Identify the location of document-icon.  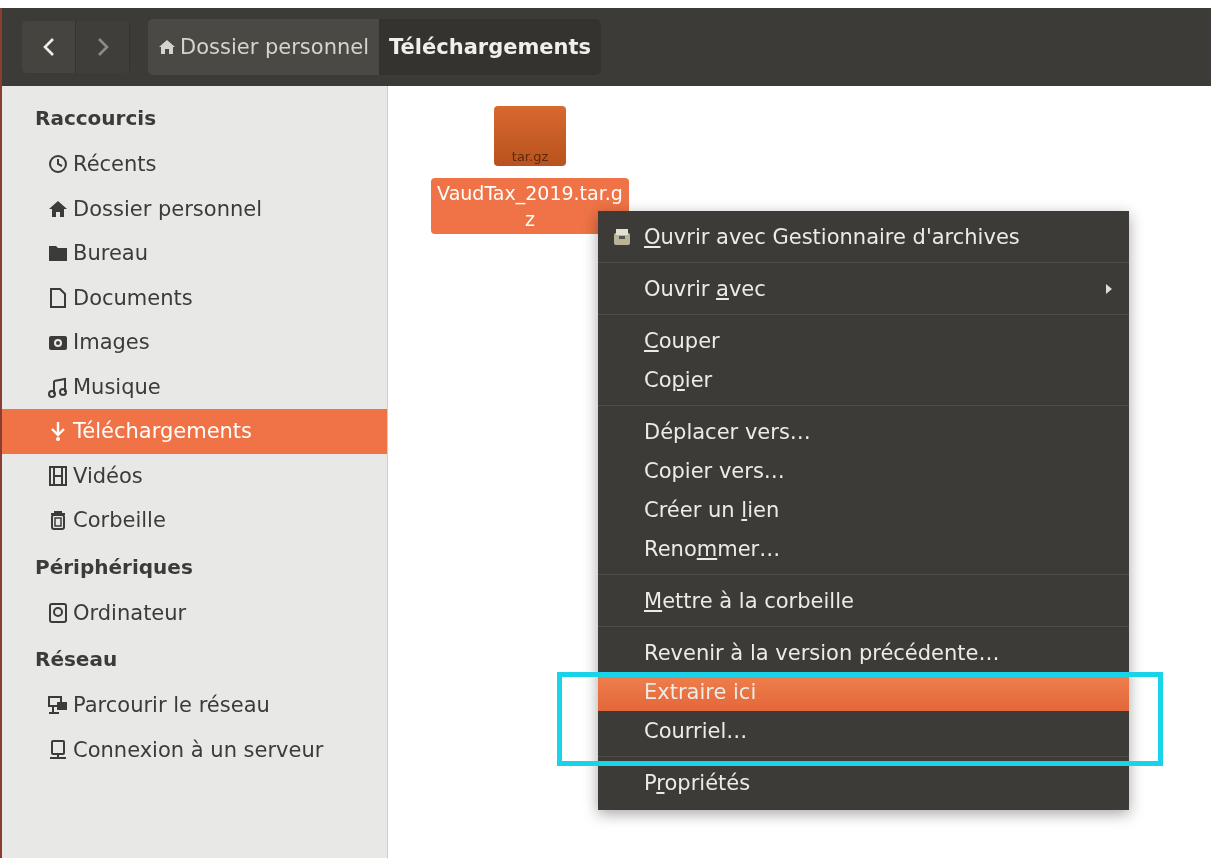
(58, 297).